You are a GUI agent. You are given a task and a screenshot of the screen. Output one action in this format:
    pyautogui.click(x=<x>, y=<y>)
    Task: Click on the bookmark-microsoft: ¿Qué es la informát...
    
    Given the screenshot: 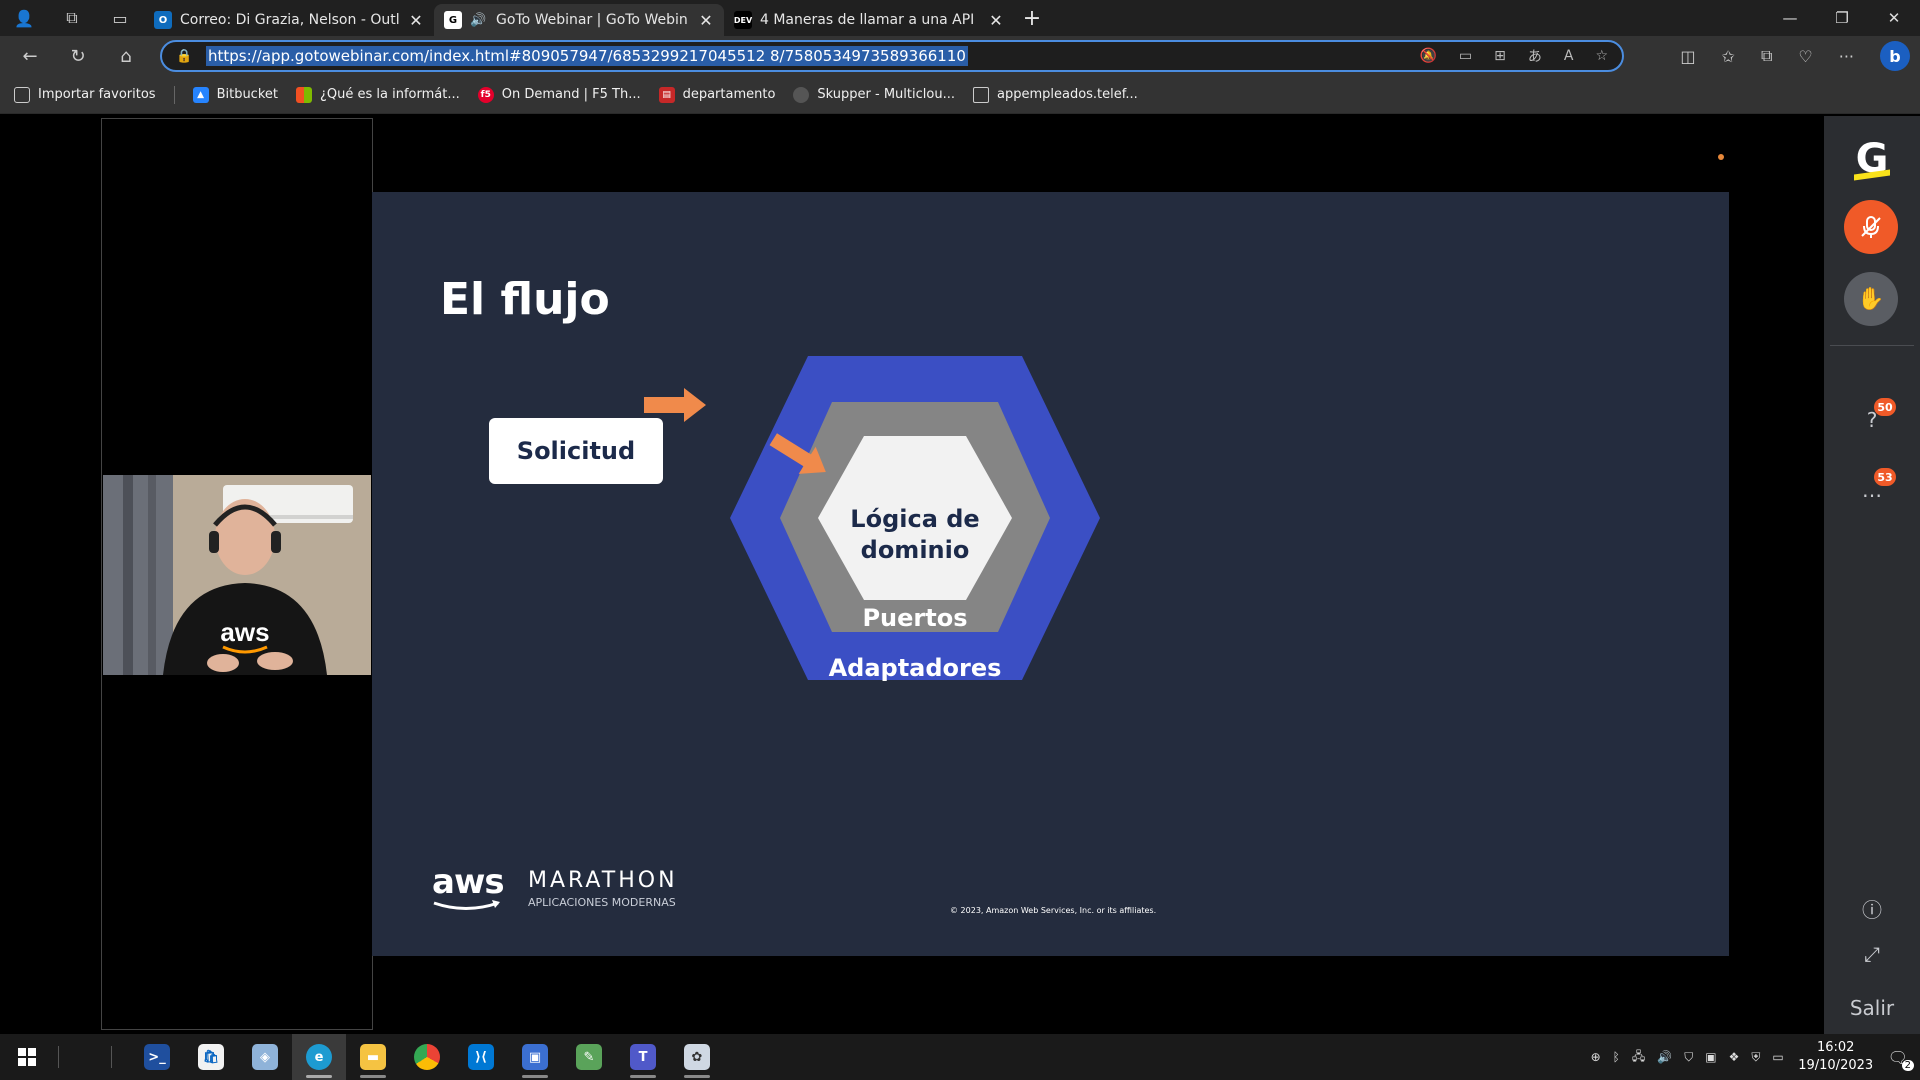 What is the action you would take?
    pyautogui.click(x=378, y=94)
    